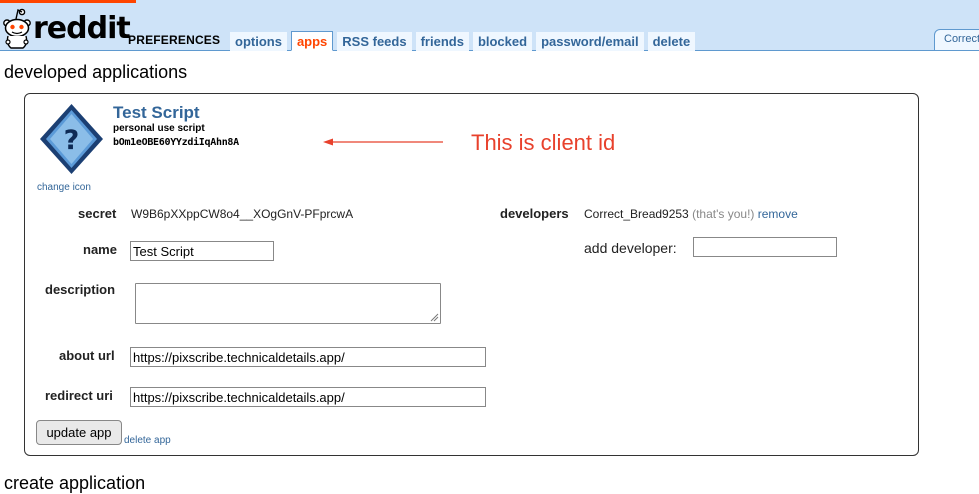 Image resolution: width=979 pixels, height=494 pixels. Describe the element at coordinates (100, 249) in the screenshot. I see `name-label: name` at that location.